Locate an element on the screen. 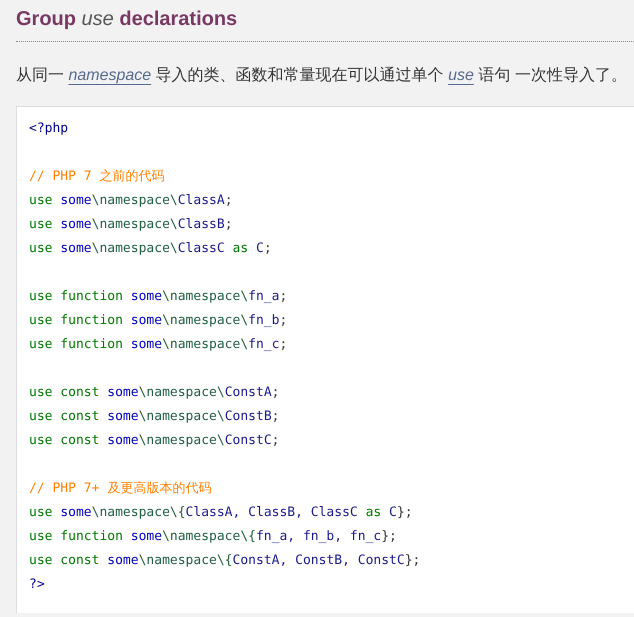 Image resolution: width=634 pixels, height=617 pixels. code-line: use function some\namespace\fn_b; is located at coordinates (158, 321).